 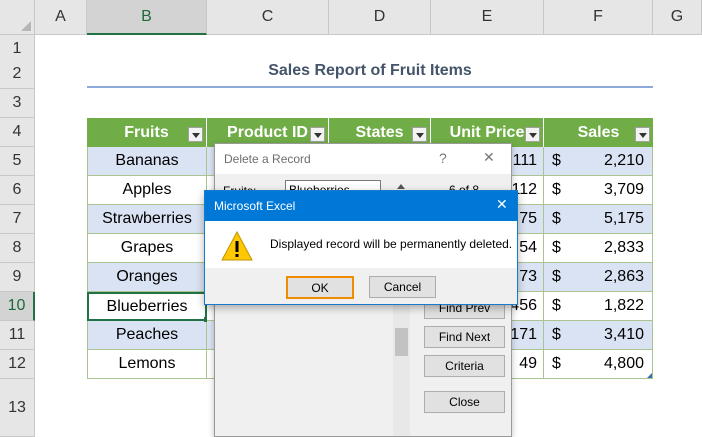 I want to click on scrollbar-thumb, so click(x=401, y=342).